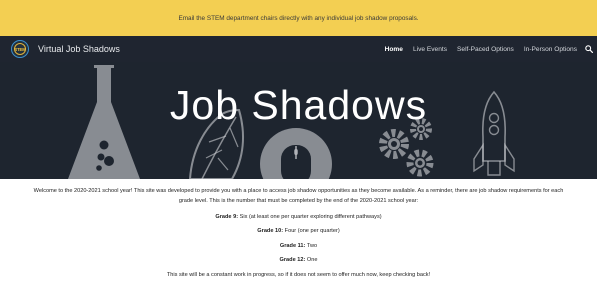  I want to click on grade-requirement-12: Grade 12: One, so click(298, 260).